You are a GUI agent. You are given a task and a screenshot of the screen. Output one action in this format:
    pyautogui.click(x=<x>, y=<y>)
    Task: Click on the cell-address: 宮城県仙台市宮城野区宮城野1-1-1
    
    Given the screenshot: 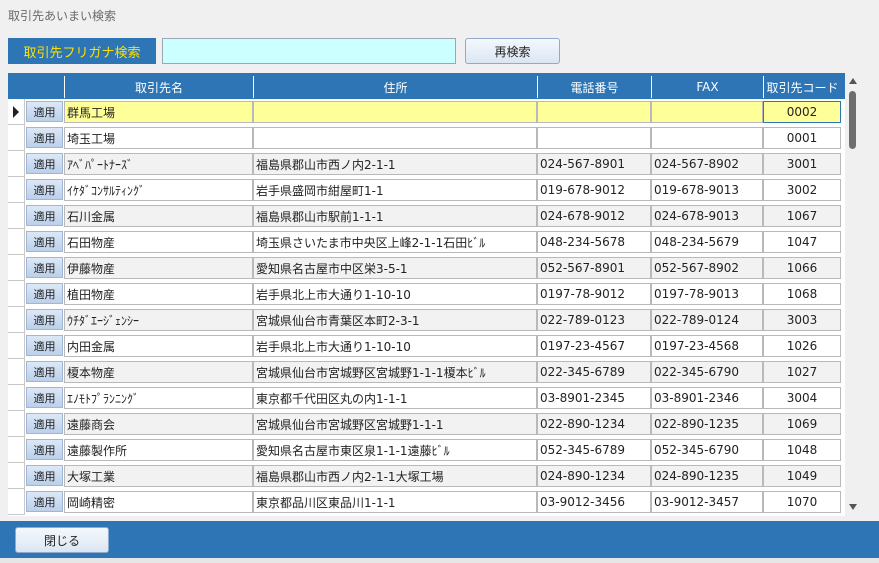 What is the action you would take?
    pyautogui.click(x=395, y=424)
    